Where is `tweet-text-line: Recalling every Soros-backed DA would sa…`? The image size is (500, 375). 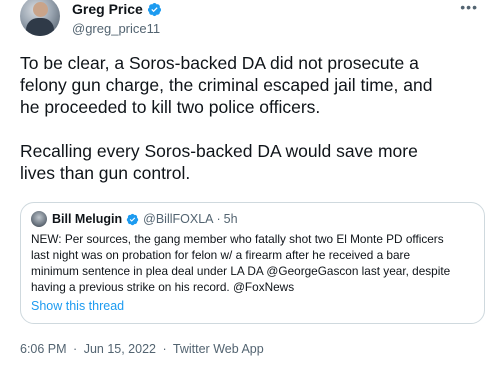 tweet-text-line: Recalling every Soros-backed DA would sa… is located at coordinates (219, 151).